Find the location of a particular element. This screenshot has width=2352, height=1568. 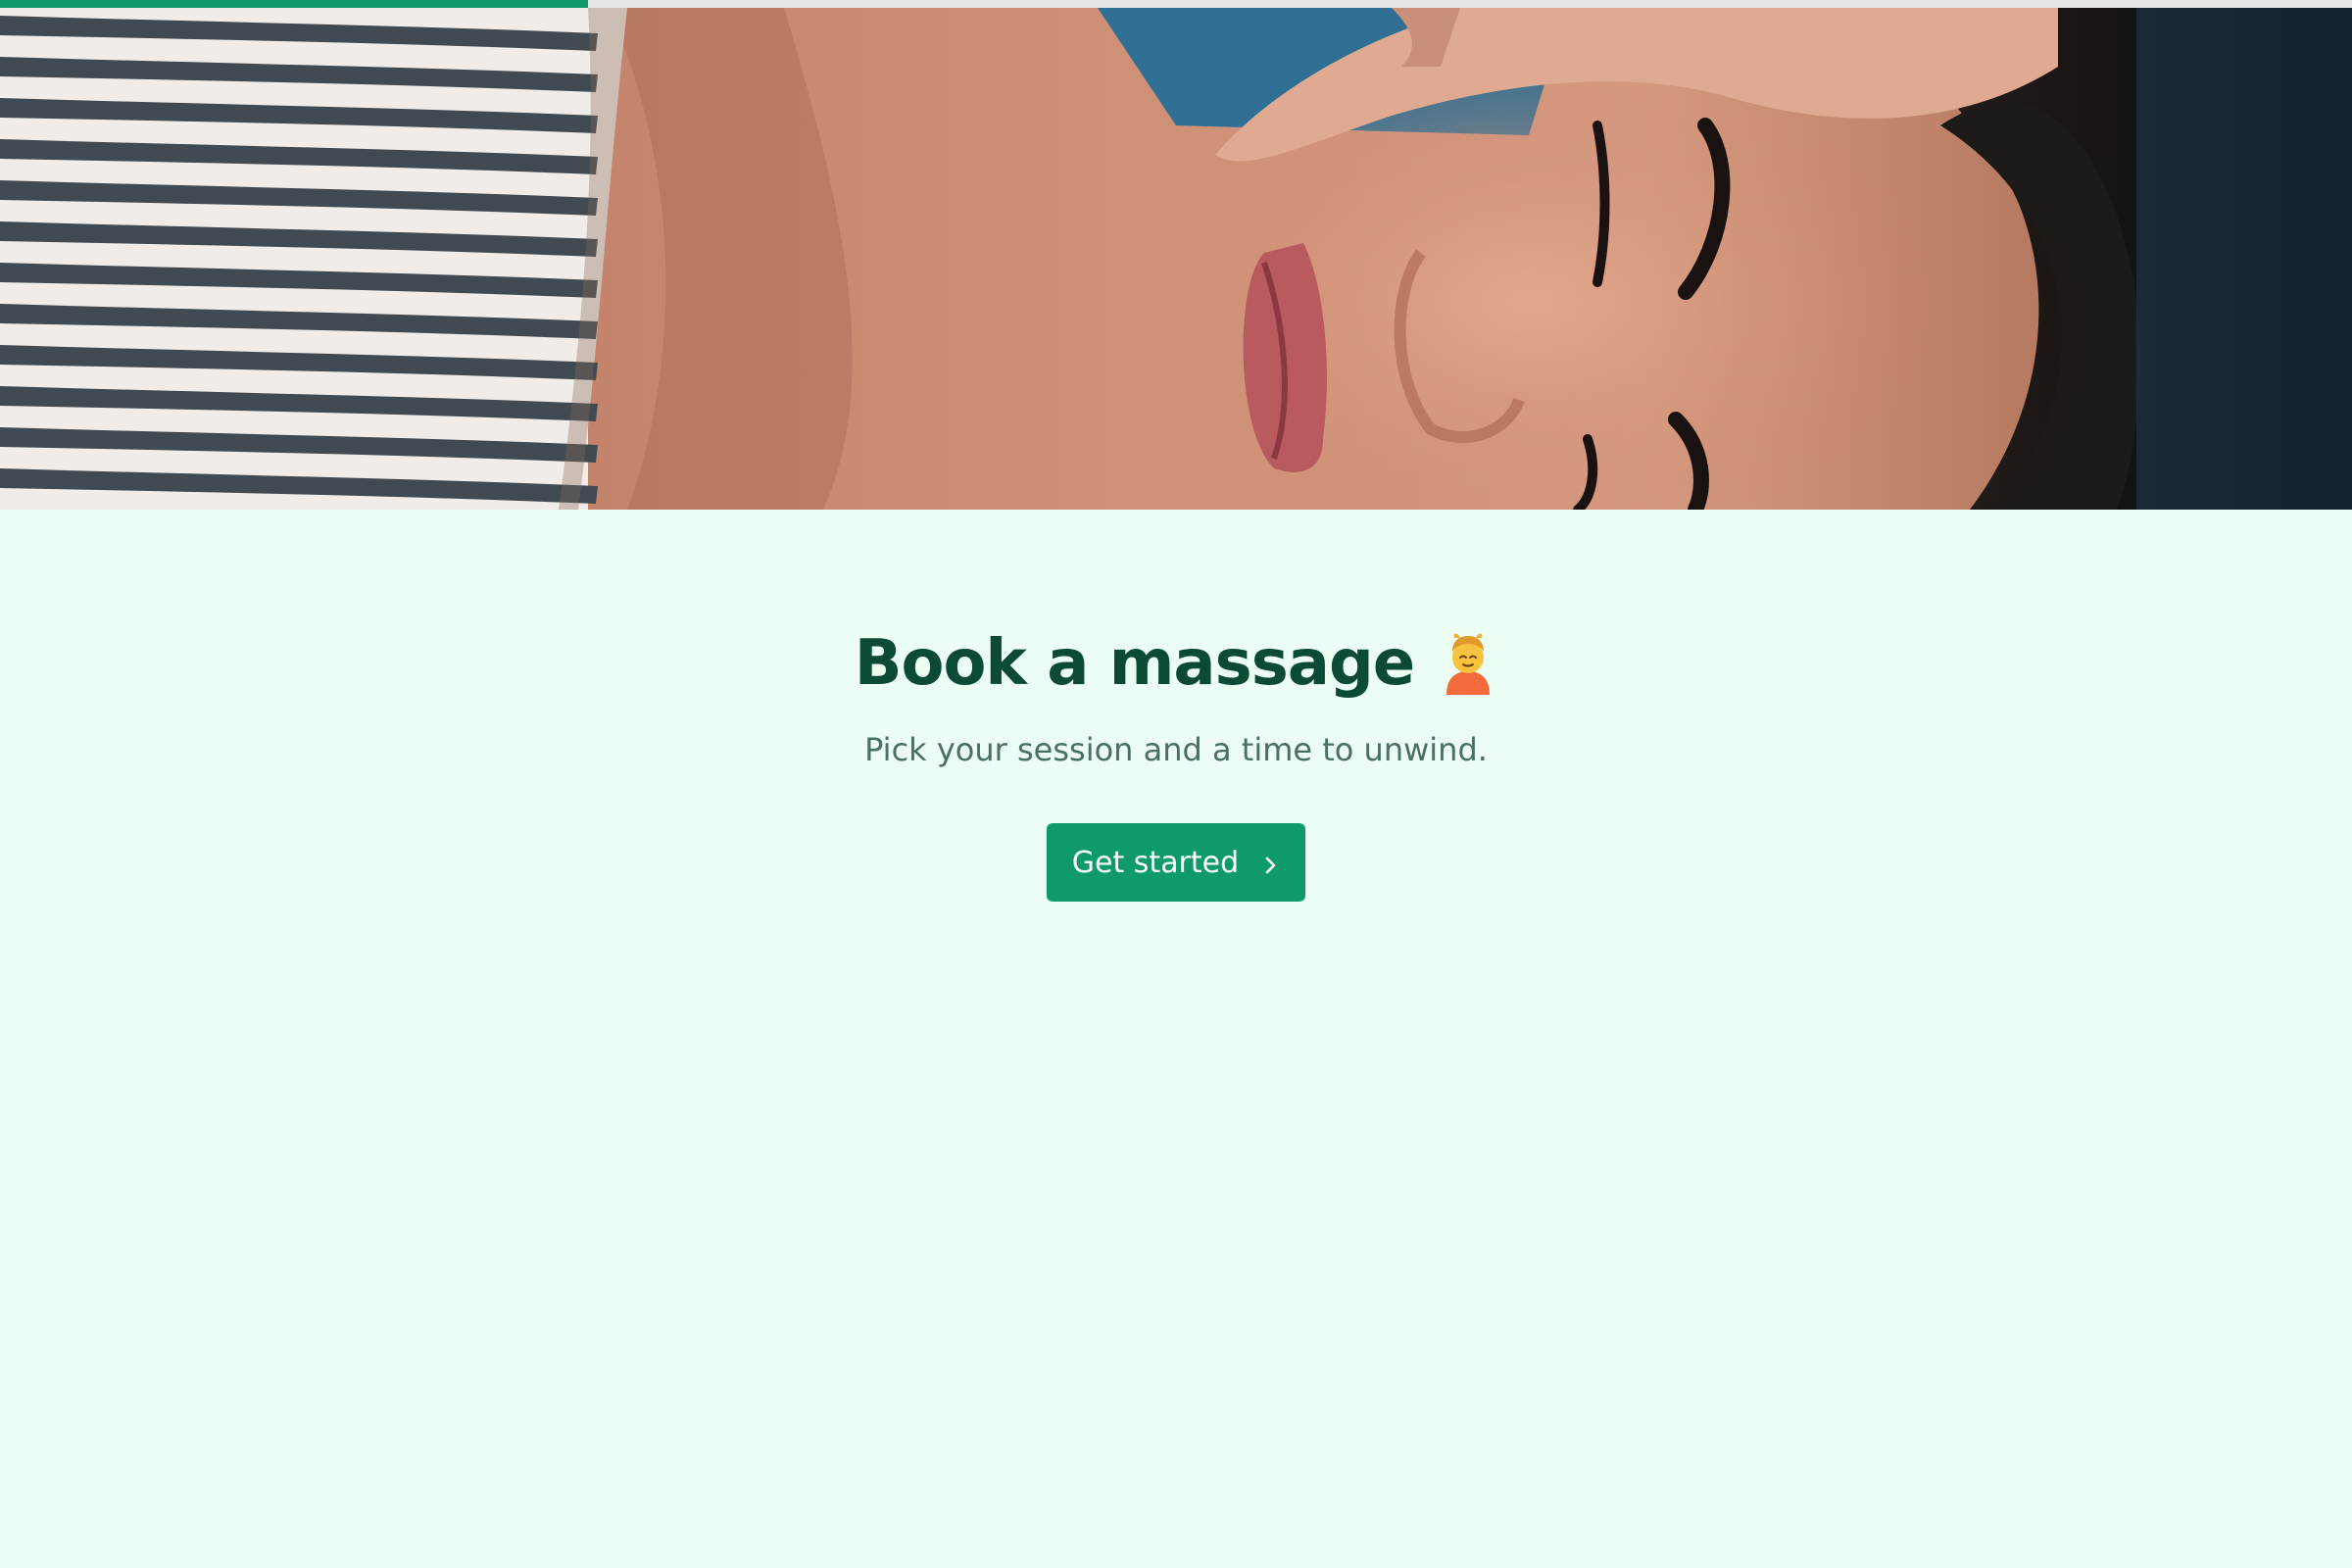

progress-bar is located at coordinates (1176, 4).